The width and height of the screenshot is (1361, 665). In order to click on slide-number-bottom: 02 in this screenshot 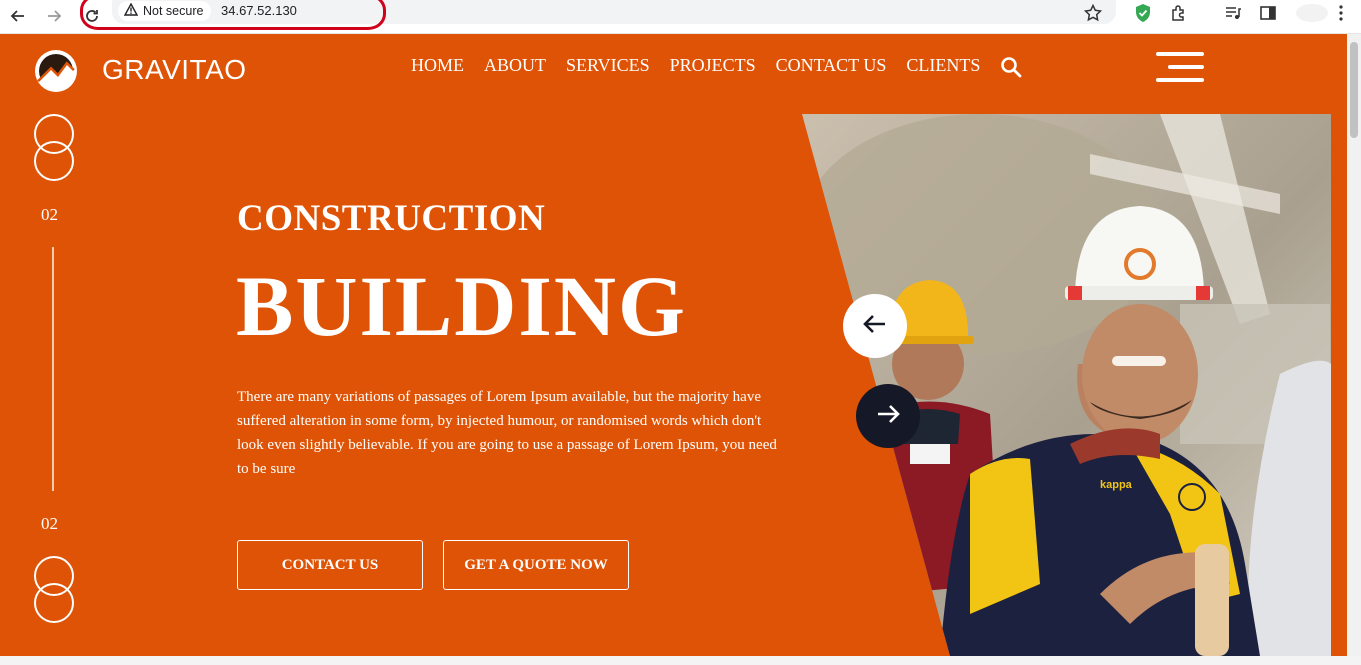, I will do `click(49, 523)`.